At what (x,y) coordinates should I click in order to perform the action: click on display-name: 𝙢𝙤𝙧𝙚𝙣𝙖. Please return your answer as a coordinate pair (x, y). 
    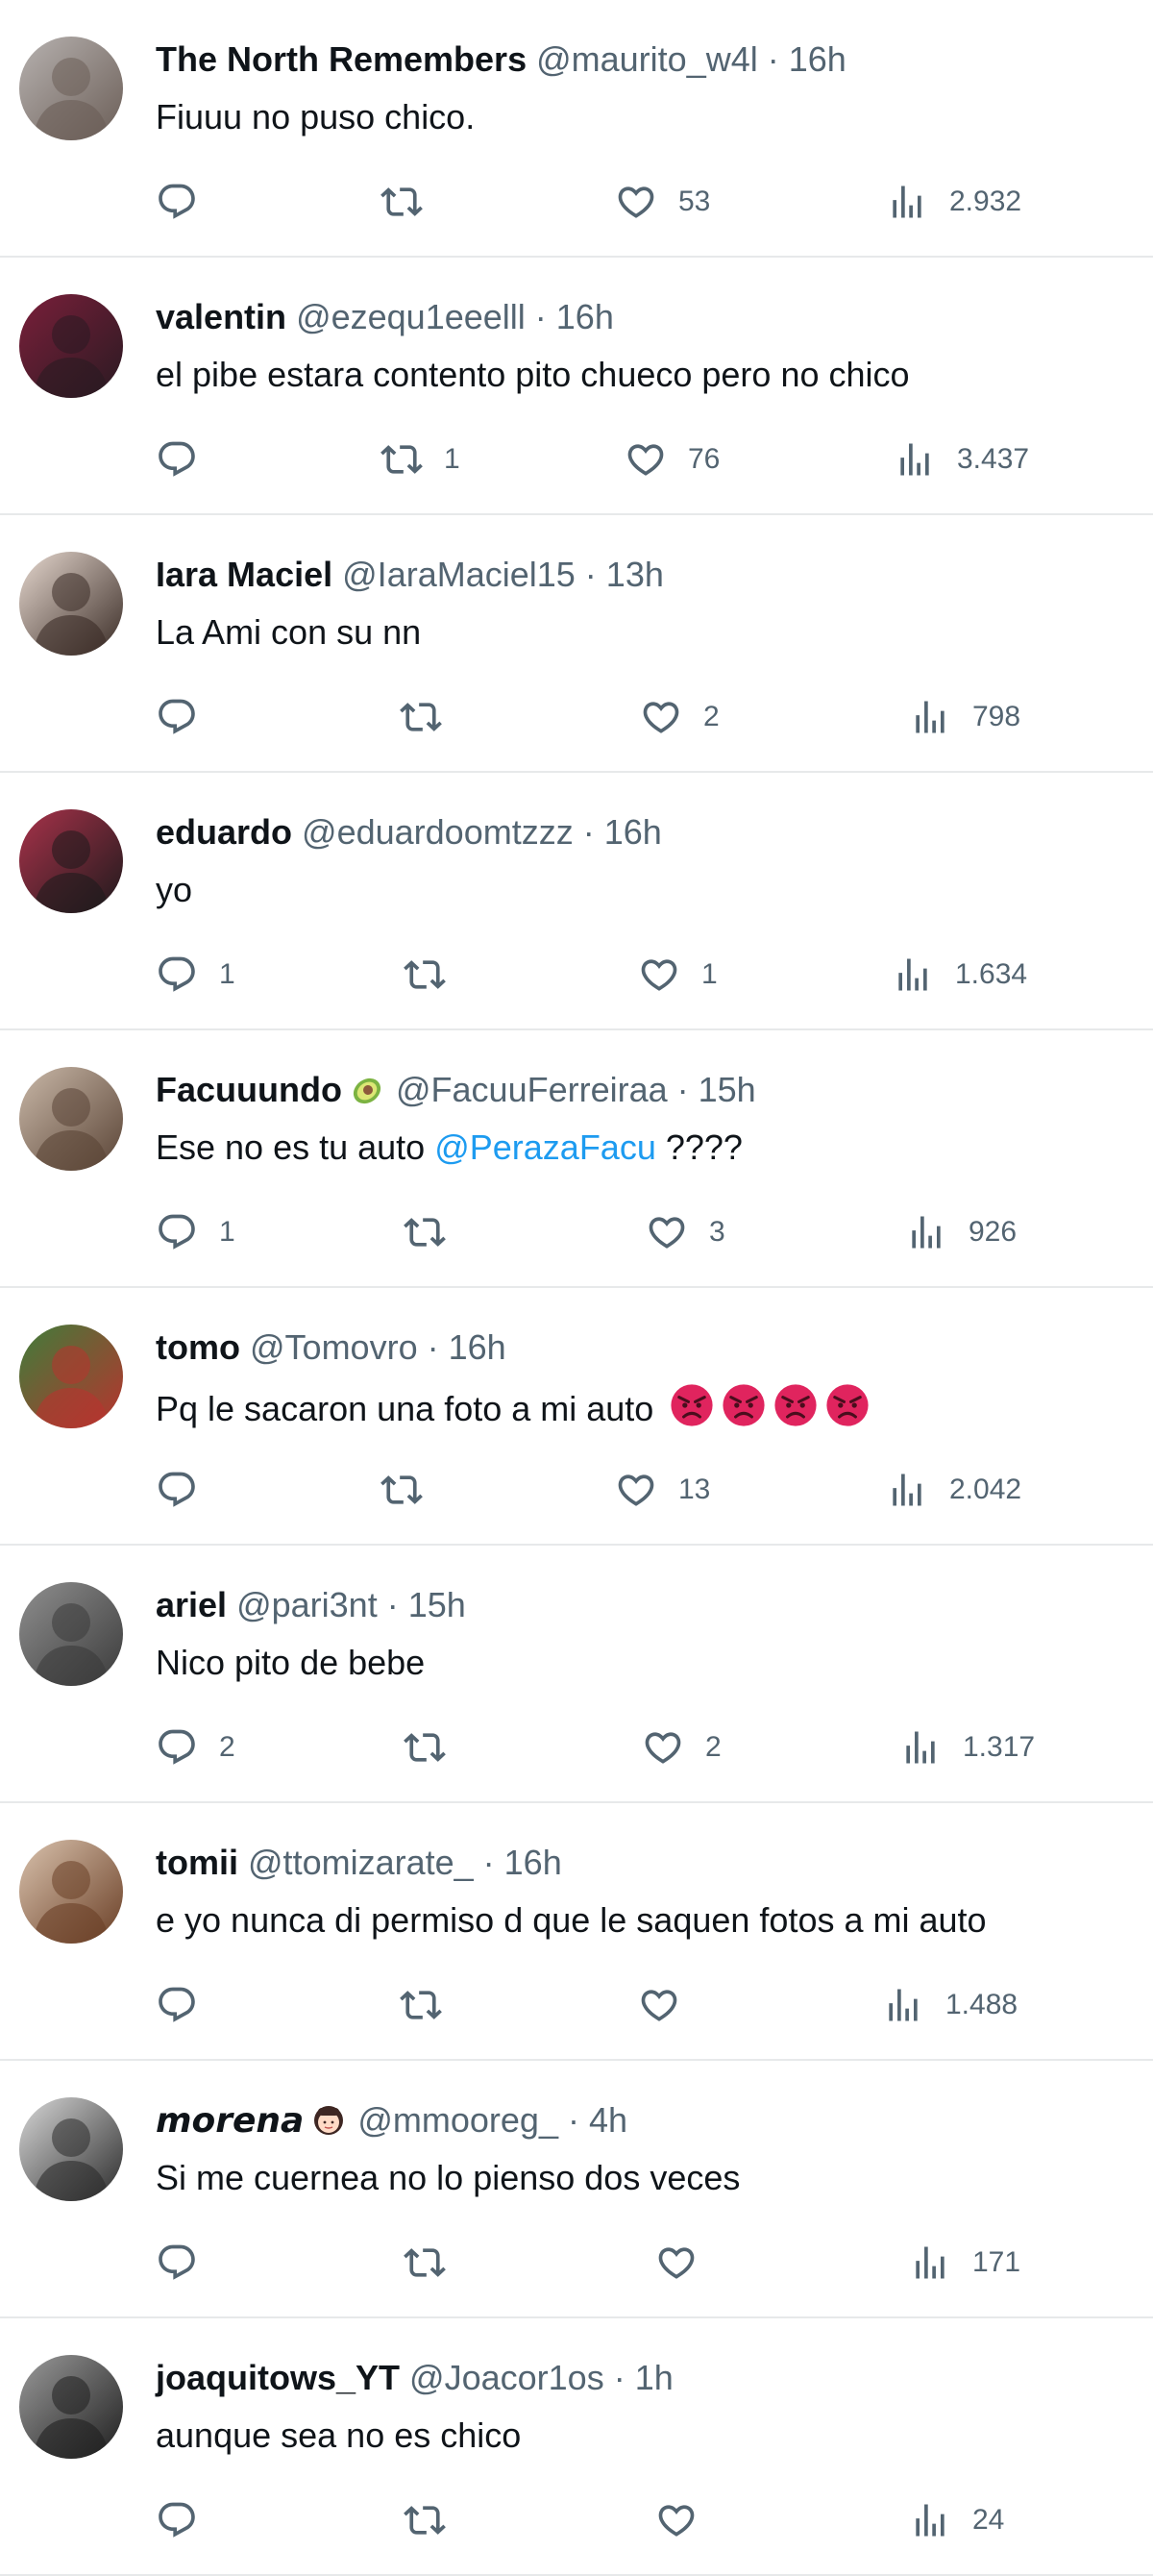
    Looking at the image, I should click on (230, 2120).